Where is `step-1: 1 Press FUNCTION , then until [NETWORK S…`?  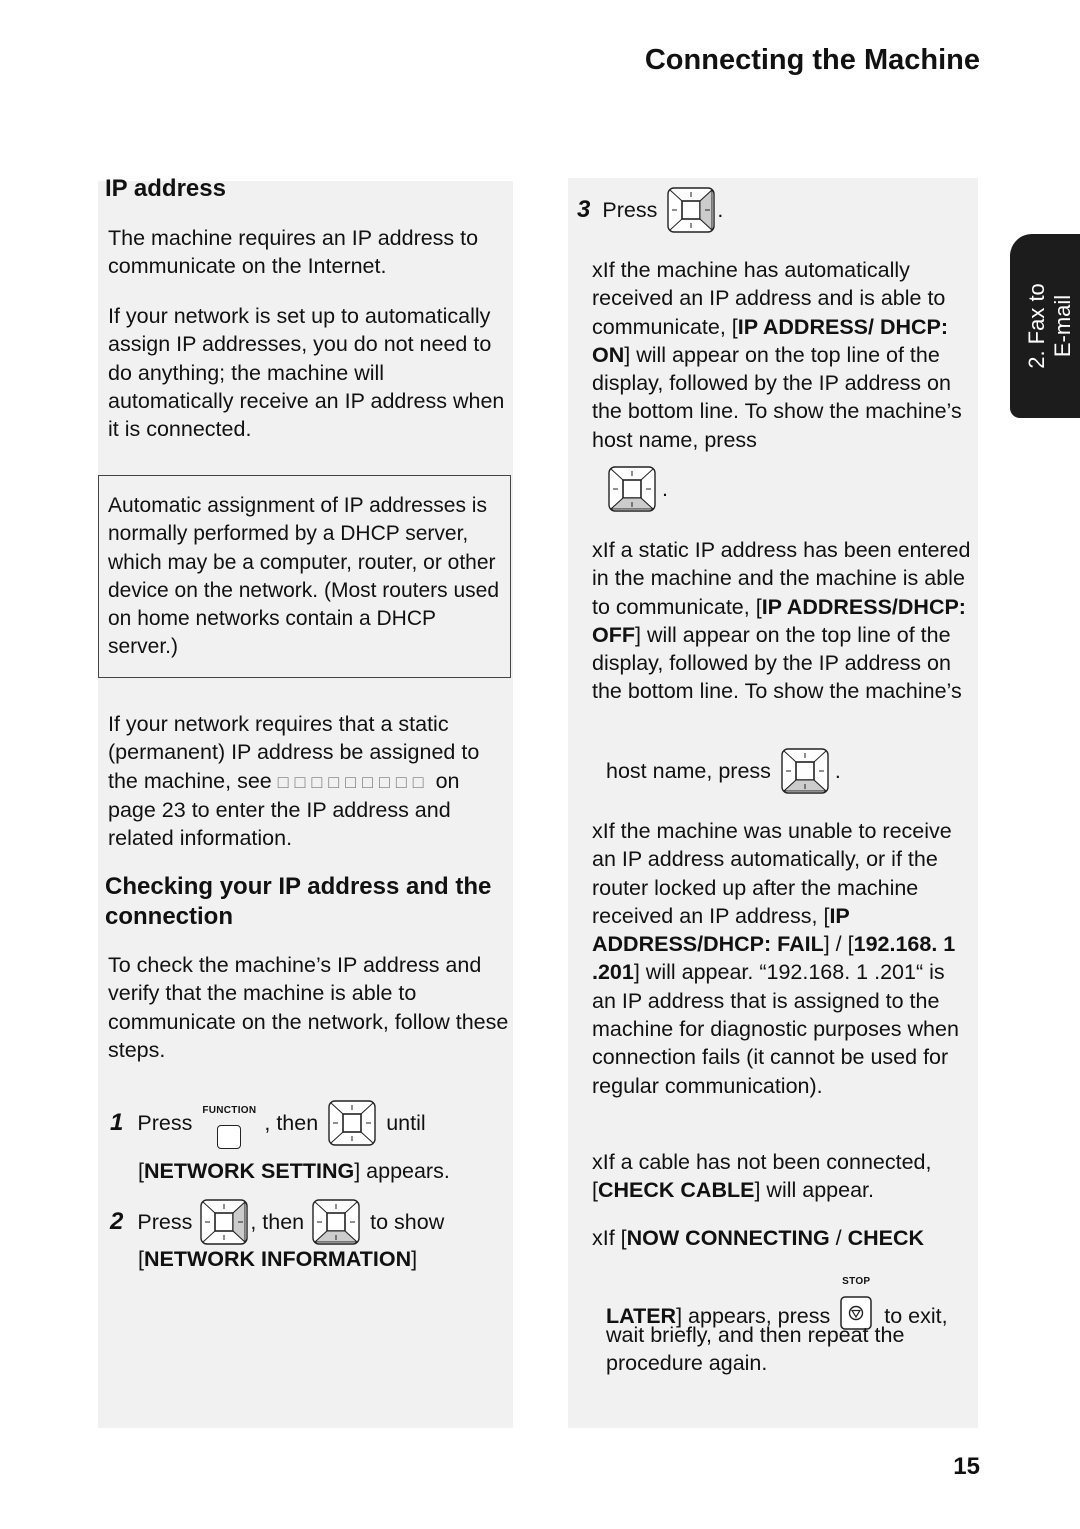 step-1: 1 Press FUNCTION , then until [NETWORK S… is located at coordinates (310, 1141).